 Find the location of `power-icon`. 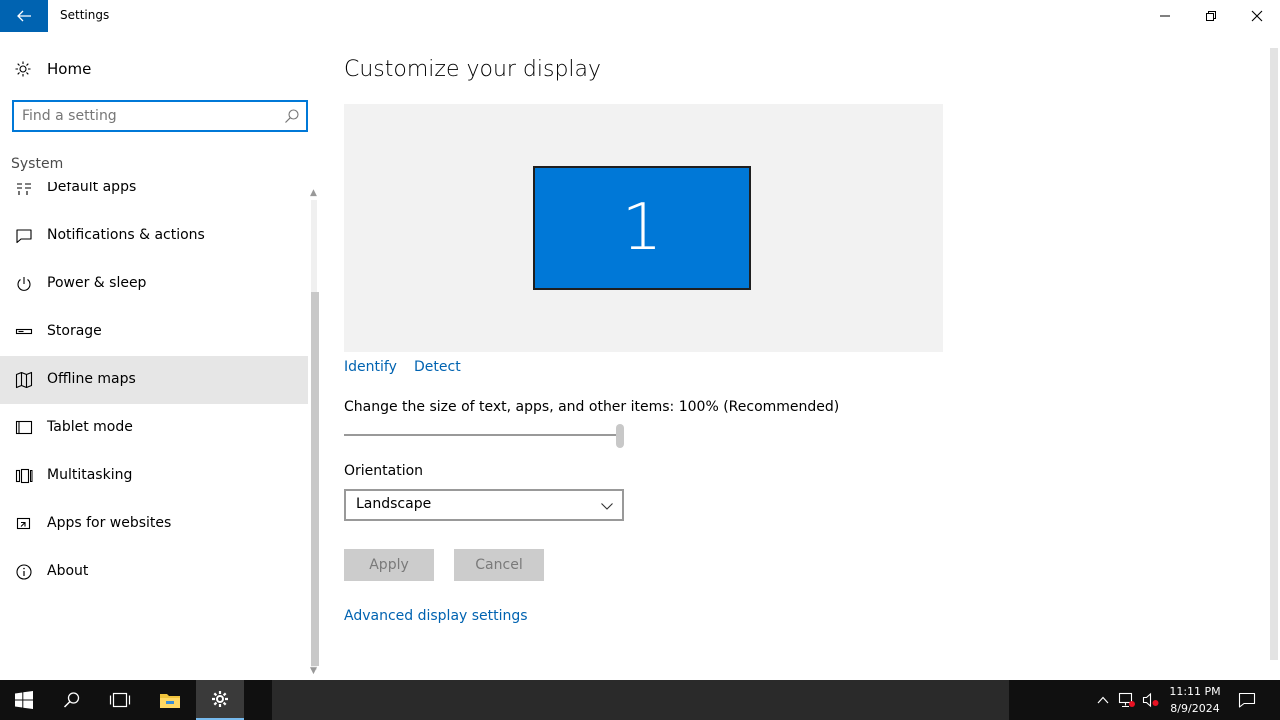

power-icon is located at coordinates (24, 284).